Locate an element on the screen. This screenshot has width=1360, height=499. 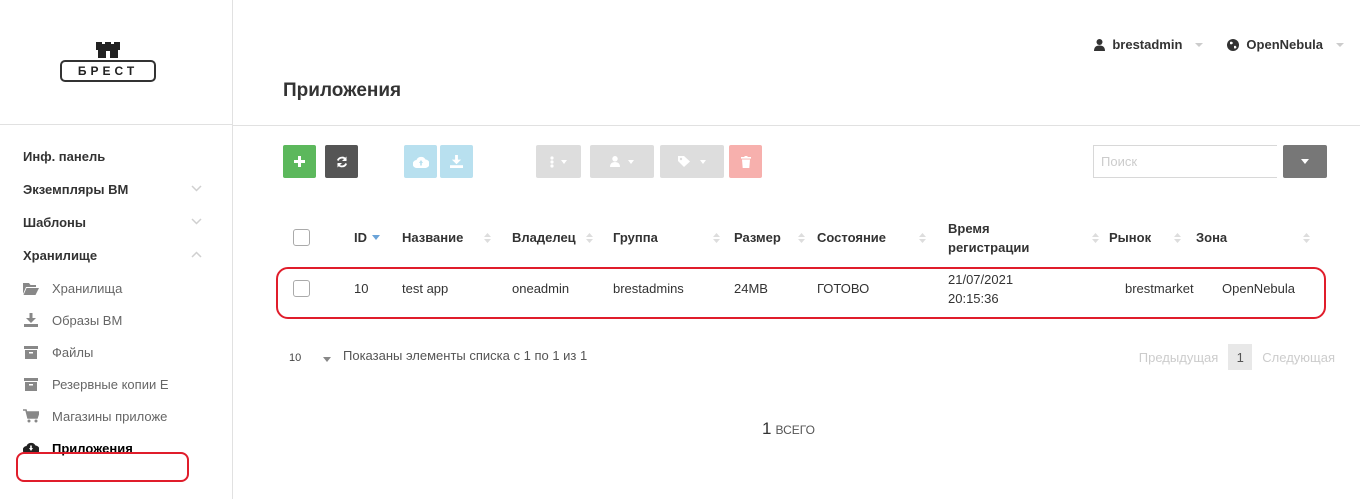
sort-desc-icon is located at coordinates (376, 237).